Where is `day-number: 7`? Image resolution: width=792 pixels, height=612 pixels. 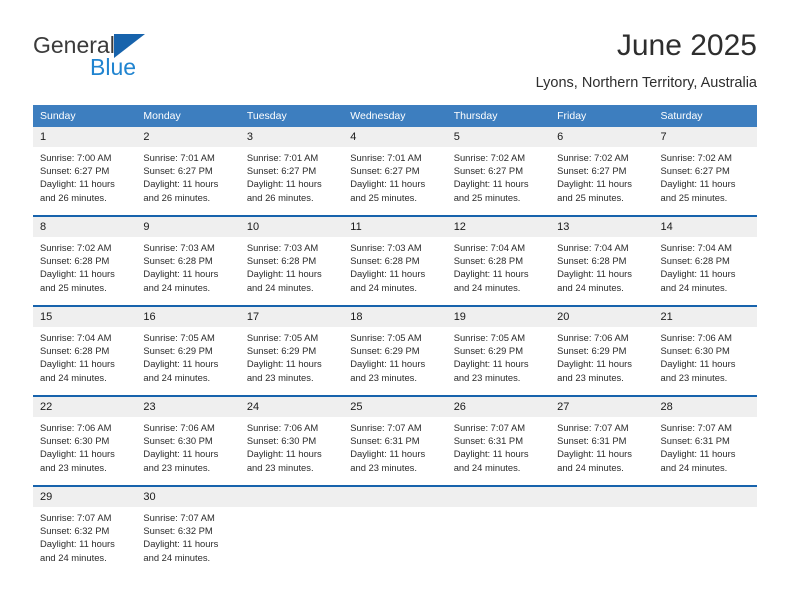 day-number: 7 is located at coordinates (705, 137).